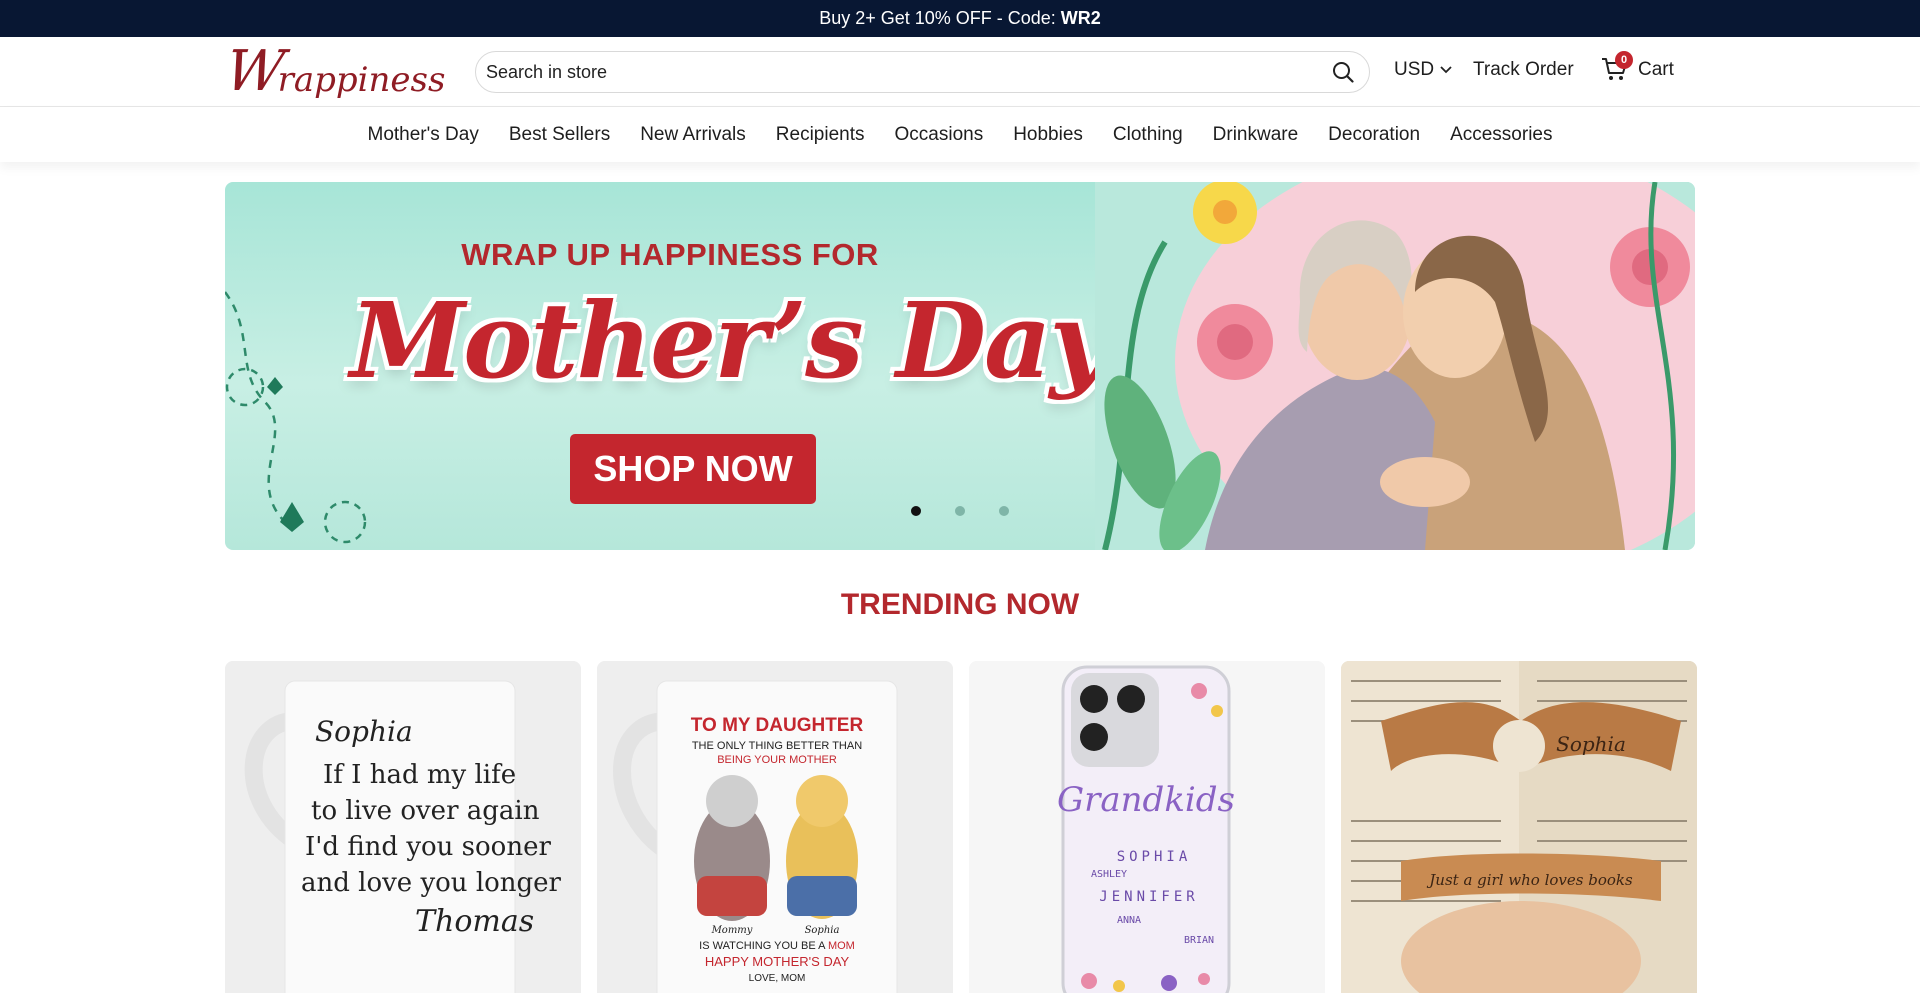  Describe the element at coordinates (841, 946) in the screenshot. I see `mug-line-highlight: MOM` at that location.